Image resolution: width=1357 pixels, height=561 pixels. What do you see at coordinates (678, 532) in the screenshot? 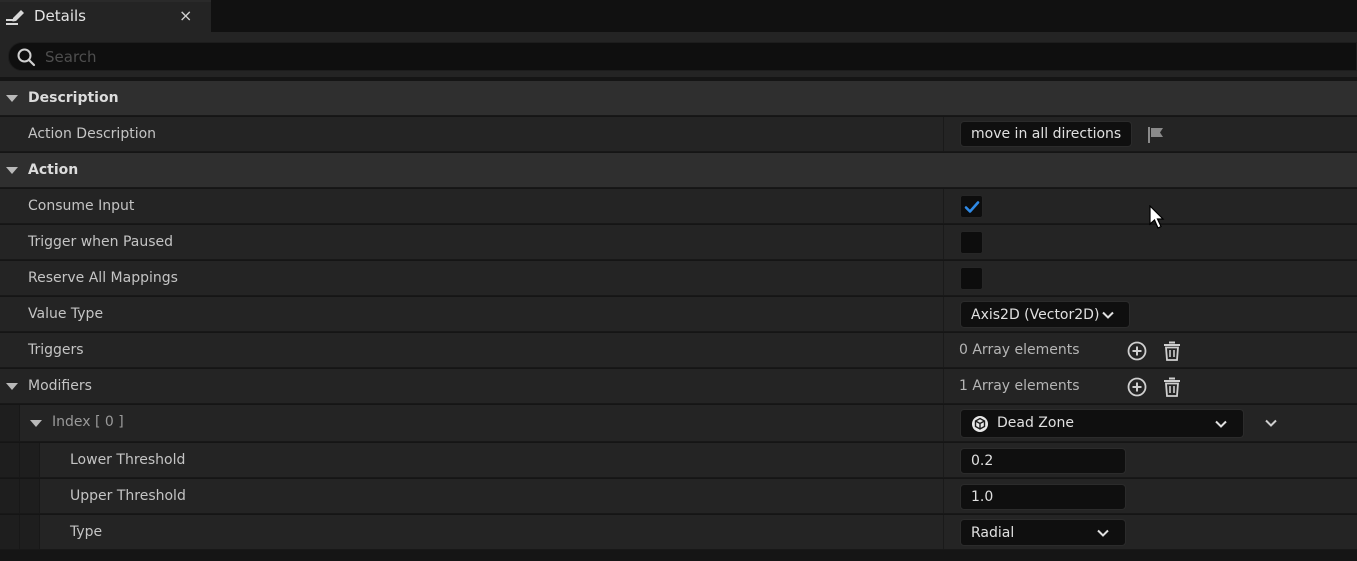
I see `property-row-type: Type Radial` at bounding box center [678, 532].